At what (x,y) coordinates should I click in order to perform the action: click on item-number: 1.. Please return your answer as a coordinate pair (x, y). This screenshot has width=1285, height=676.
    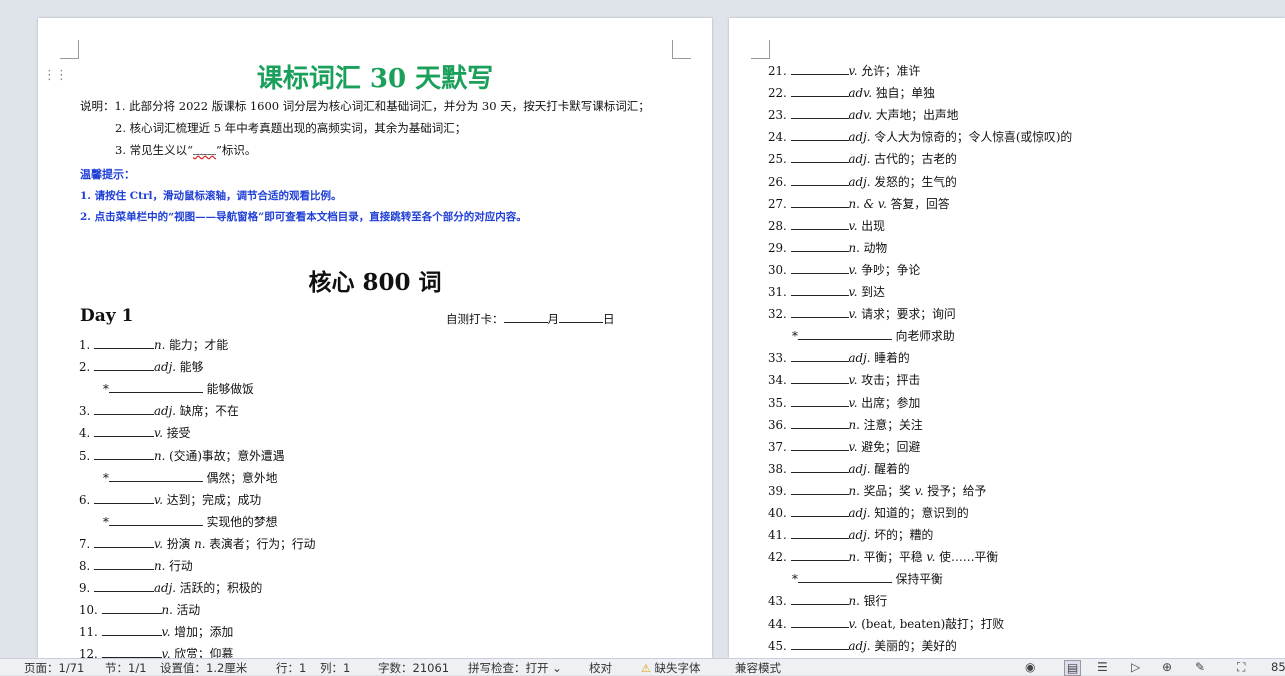
    Looking at the image, I should click on (85, 345).